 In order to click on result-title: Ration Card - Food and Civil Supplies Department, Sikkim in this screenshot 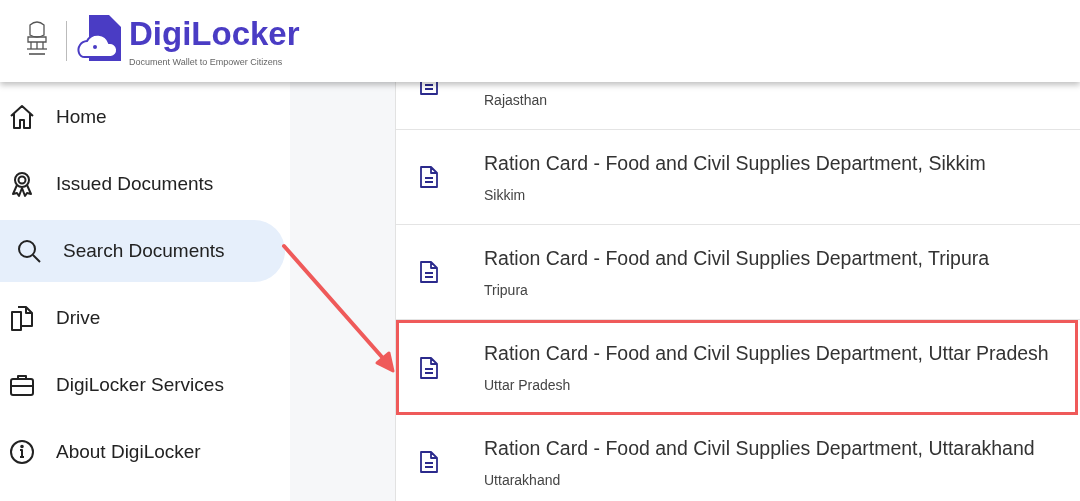, I will do `click(735, 163)`.